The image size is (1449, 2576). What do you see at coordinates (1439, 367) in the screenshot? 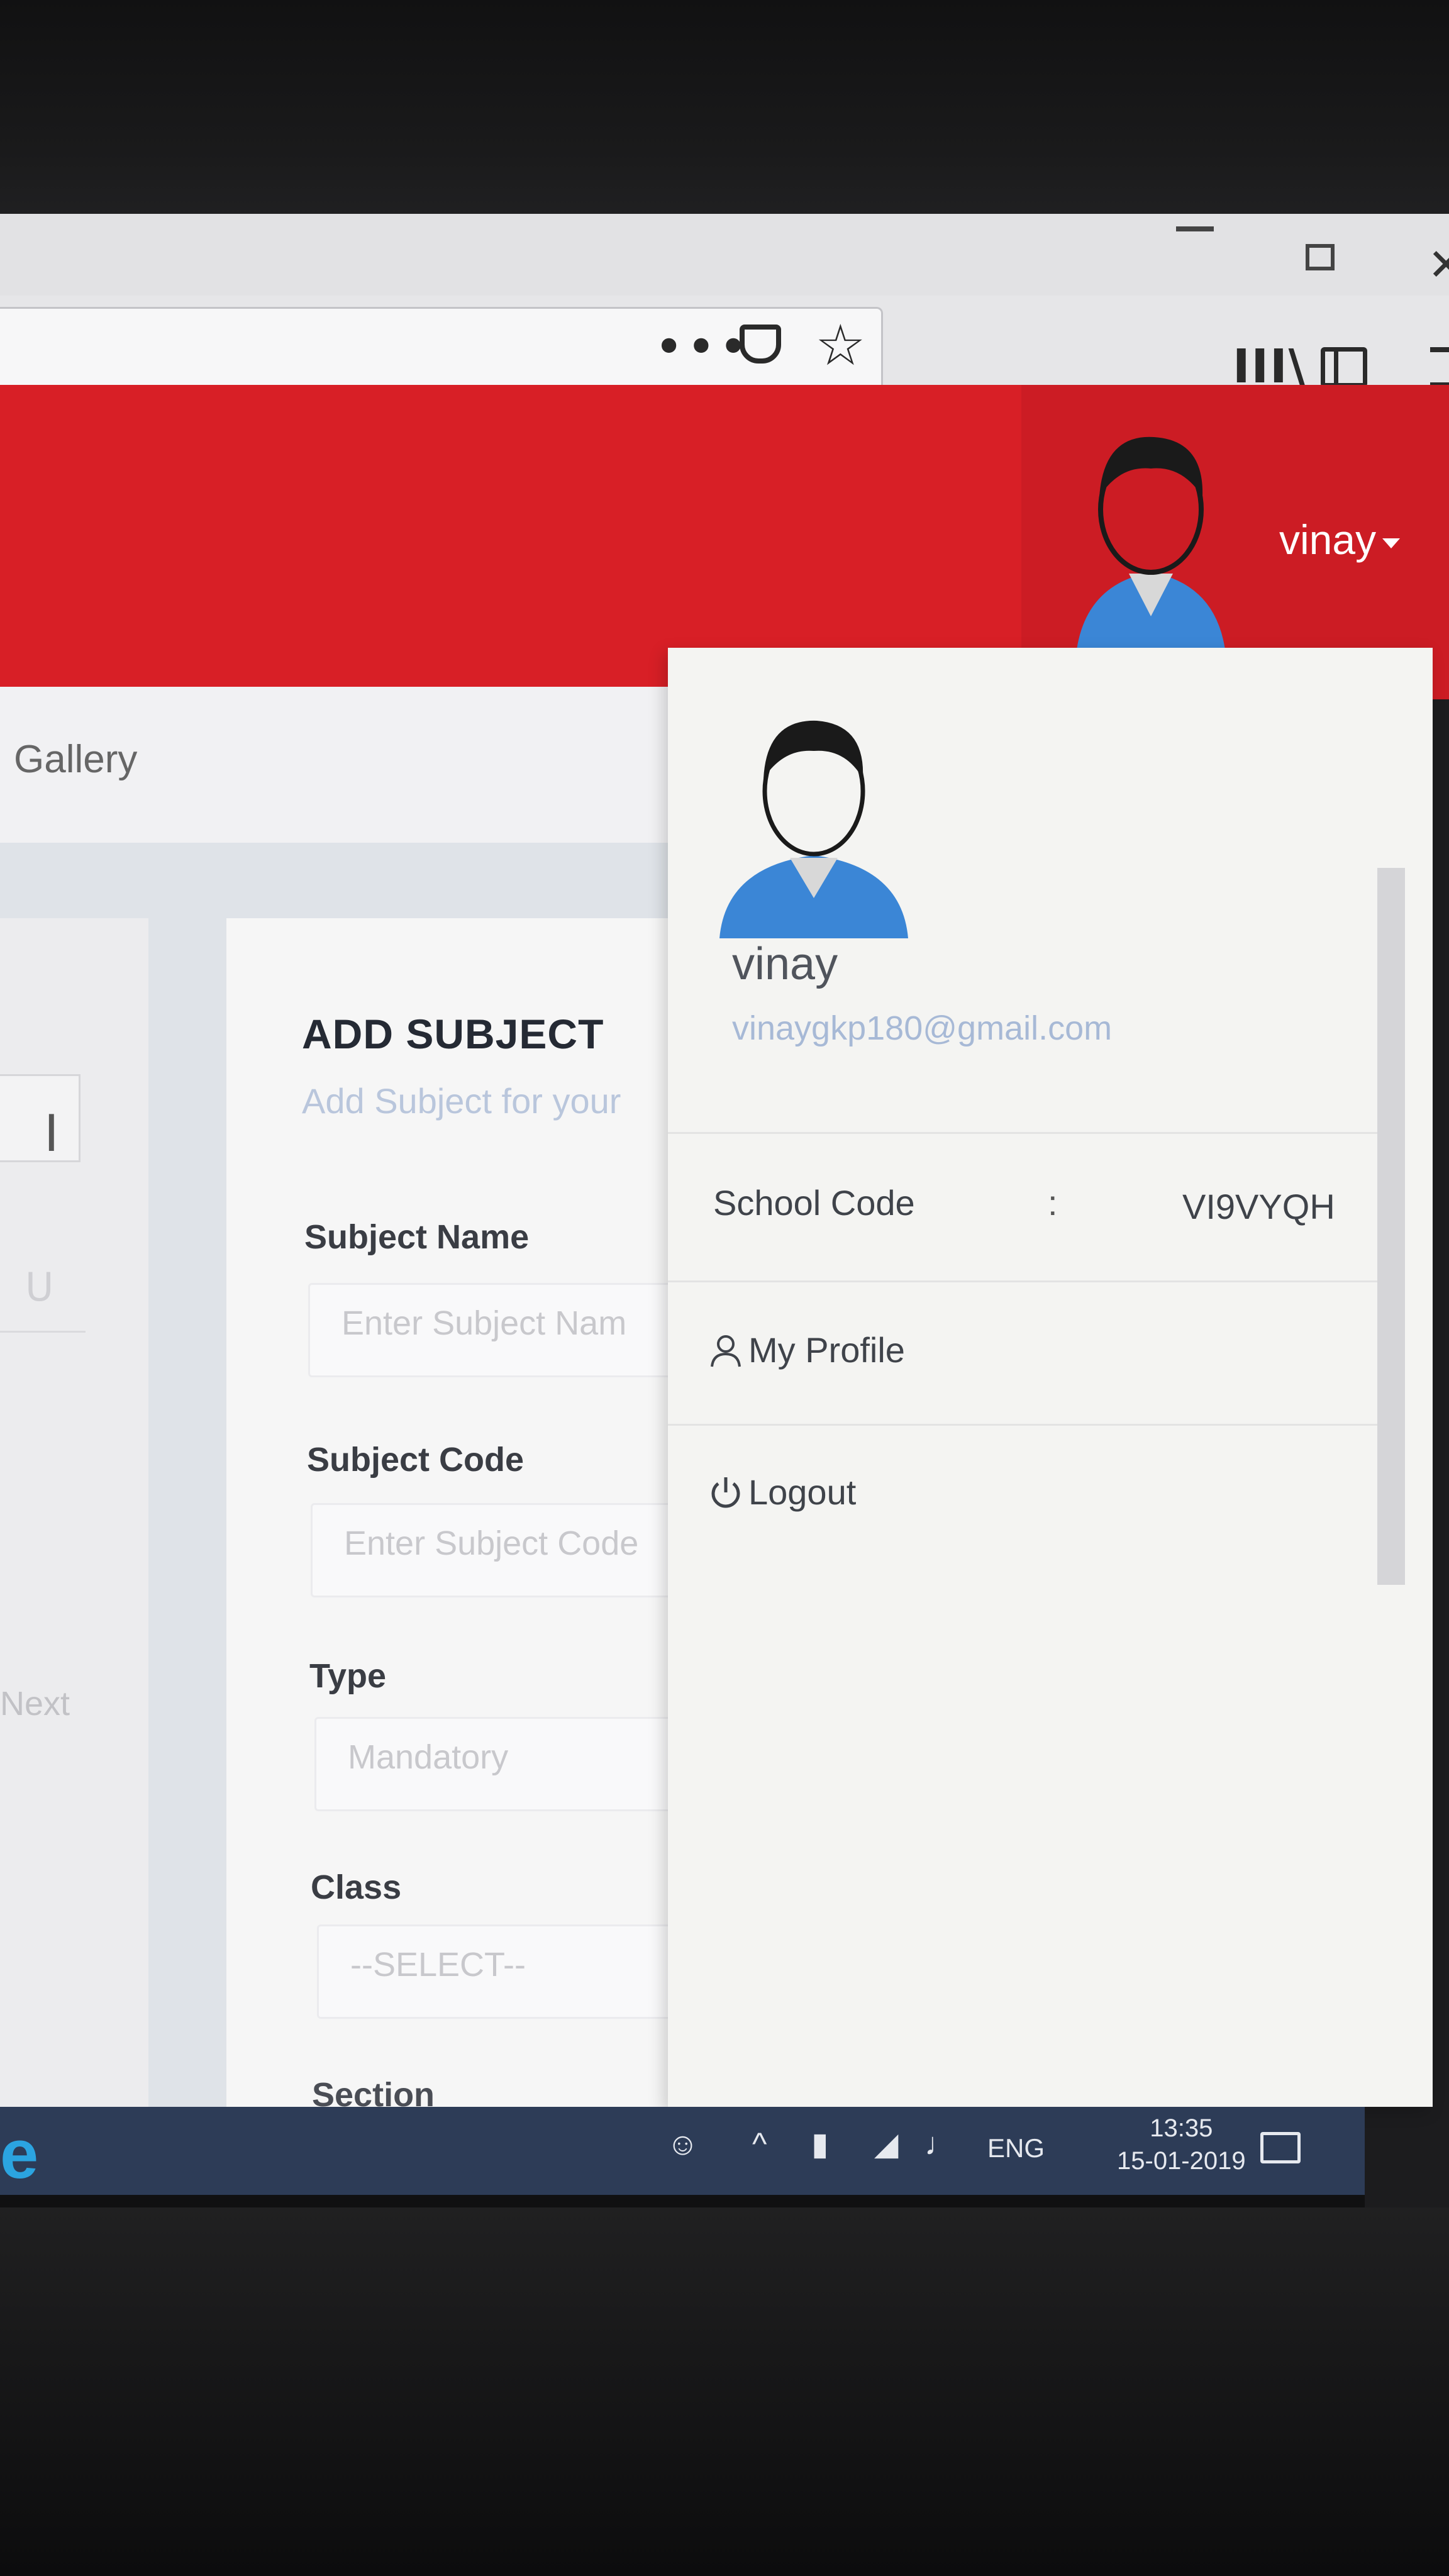
I see `menu-icon` at bounding box center [1439, 367].